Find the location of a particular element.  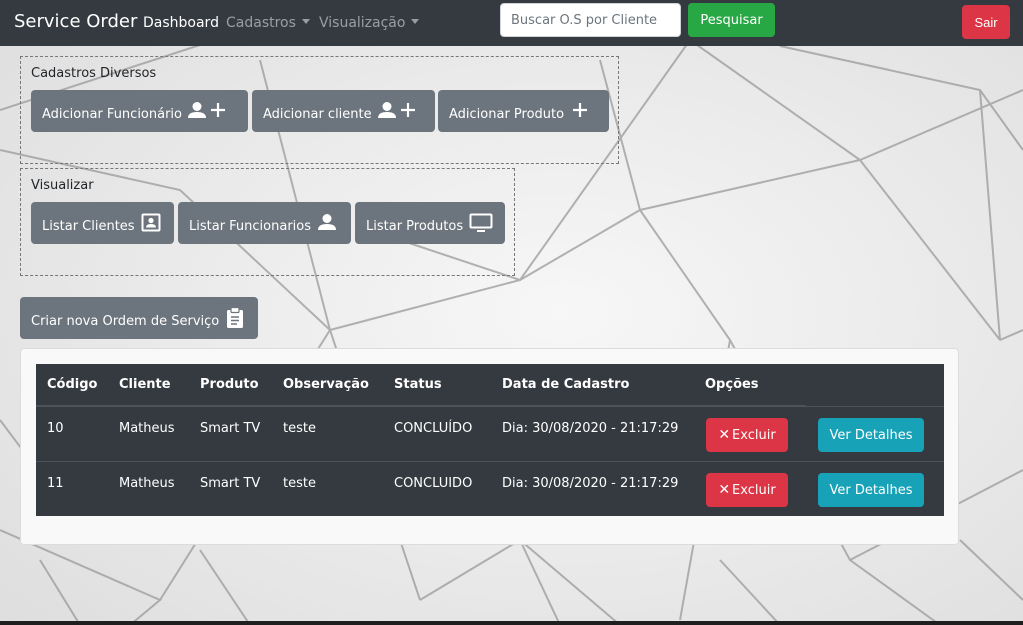

search-button: Pesquisar is located at coordinates (731, 20).